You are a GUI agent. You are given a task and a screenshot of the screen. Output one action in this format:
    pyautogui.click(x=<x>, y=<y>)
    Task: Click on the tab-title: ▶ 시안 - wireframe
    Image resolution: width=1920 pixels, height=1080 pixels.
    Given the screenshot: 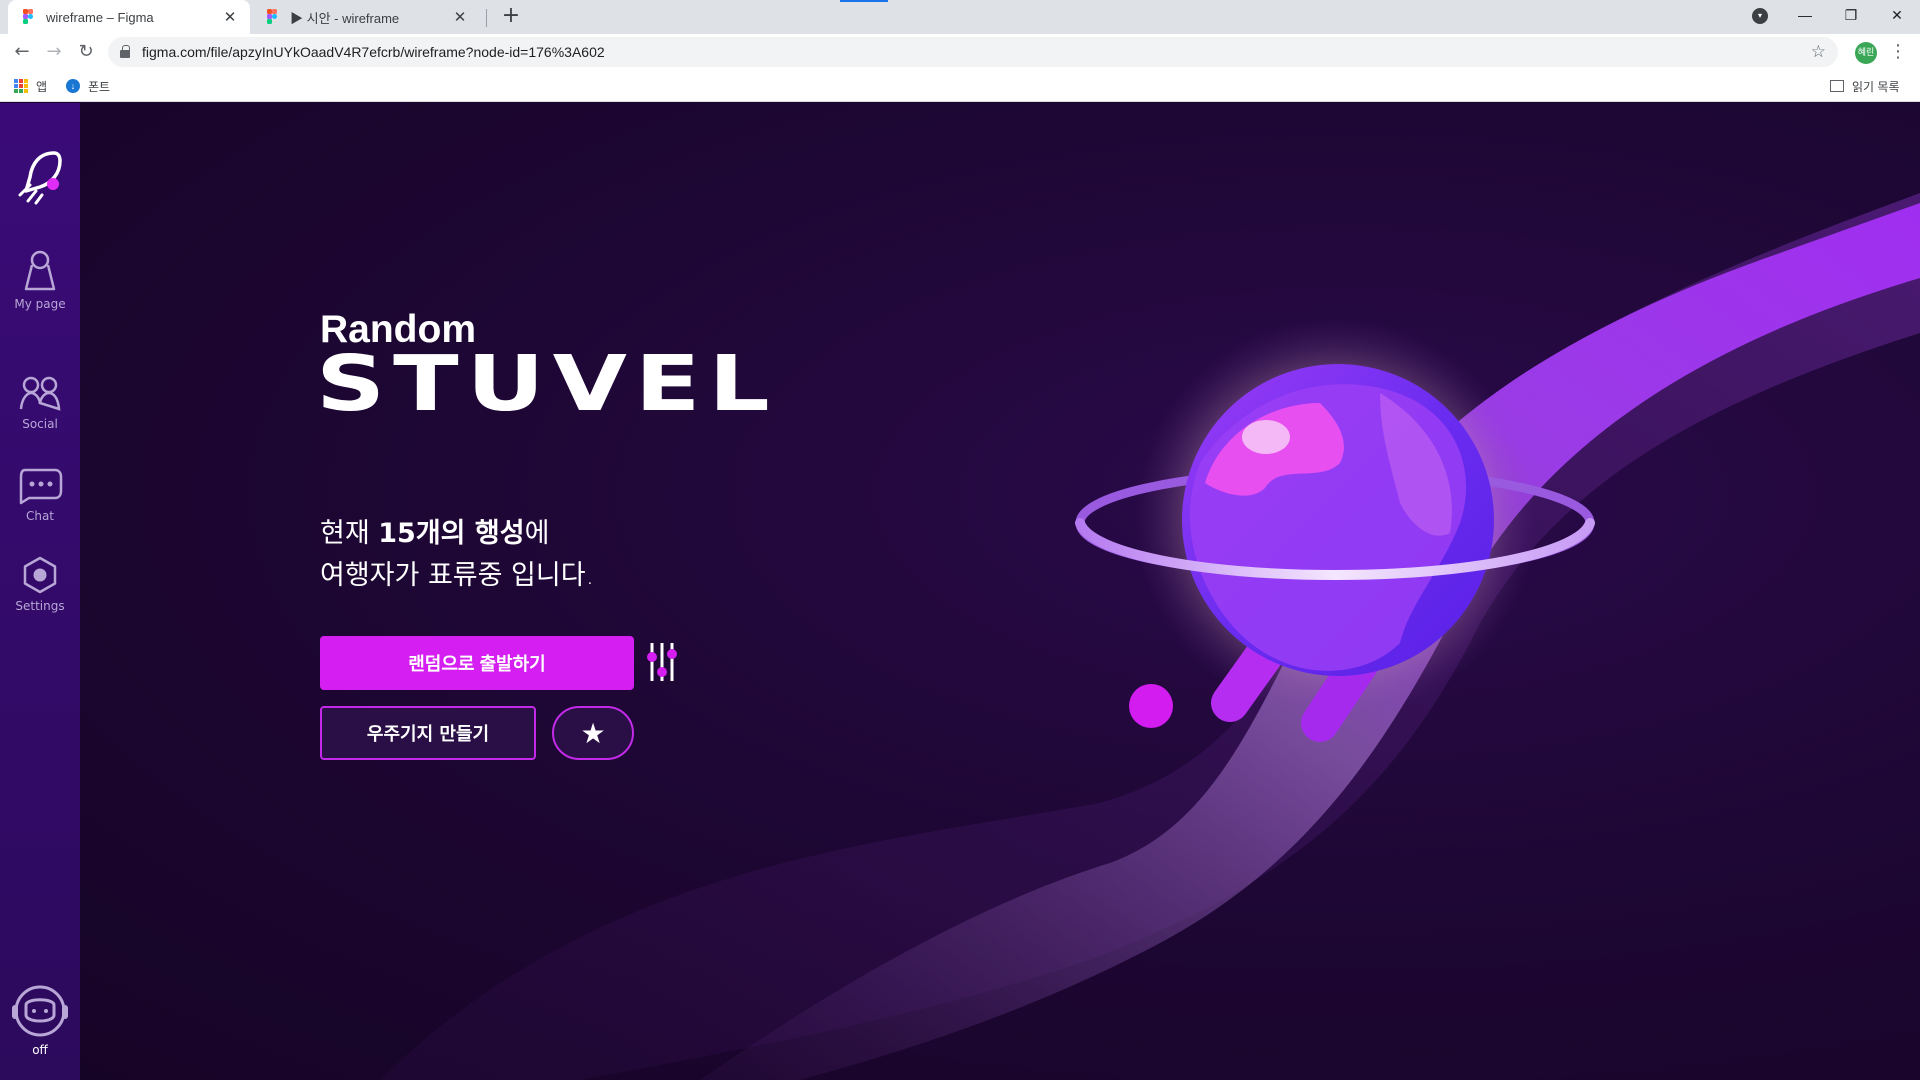 What is the action you would take?
    pyautogui.click(x=345, y=18)
    